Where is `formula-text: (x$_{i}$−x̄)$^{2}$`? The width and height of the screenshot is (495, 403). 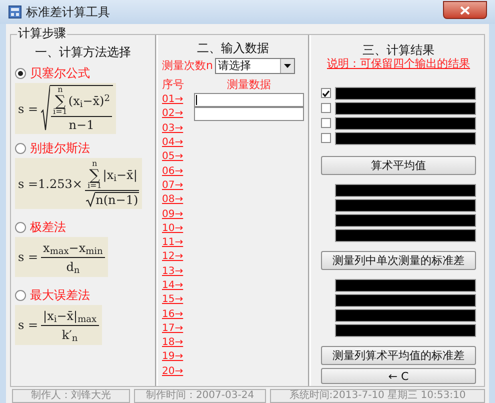 formula-text: (x$_{i}$−x̄)$^{2}$ is located at coordinates (89, 101).